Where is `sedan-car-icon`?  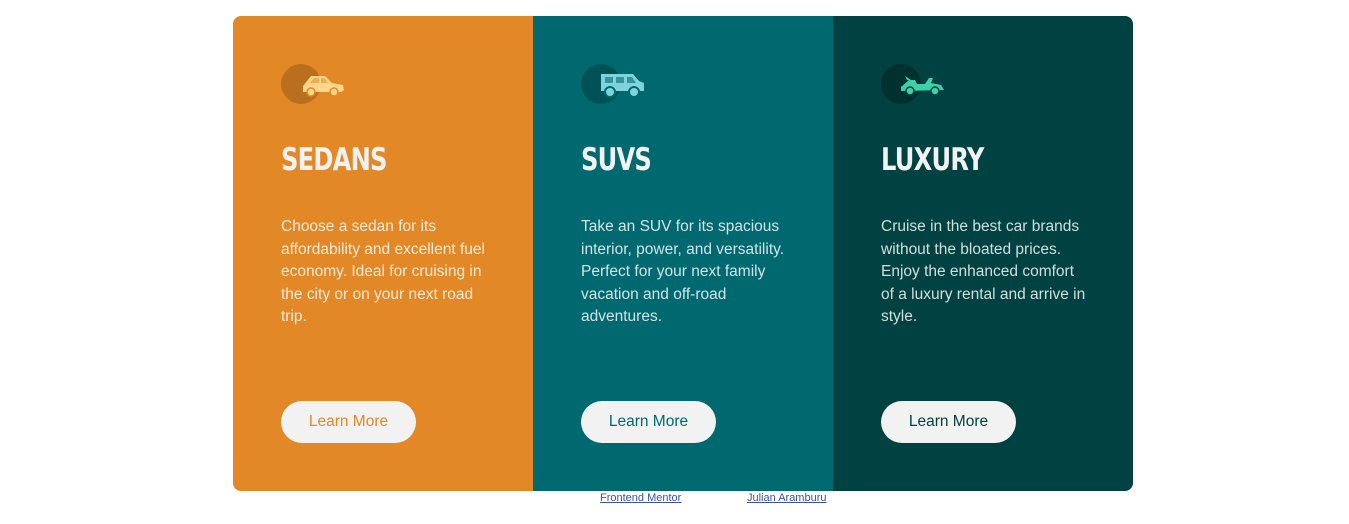 sedan-car-icon is located at coordinates (313, 84).